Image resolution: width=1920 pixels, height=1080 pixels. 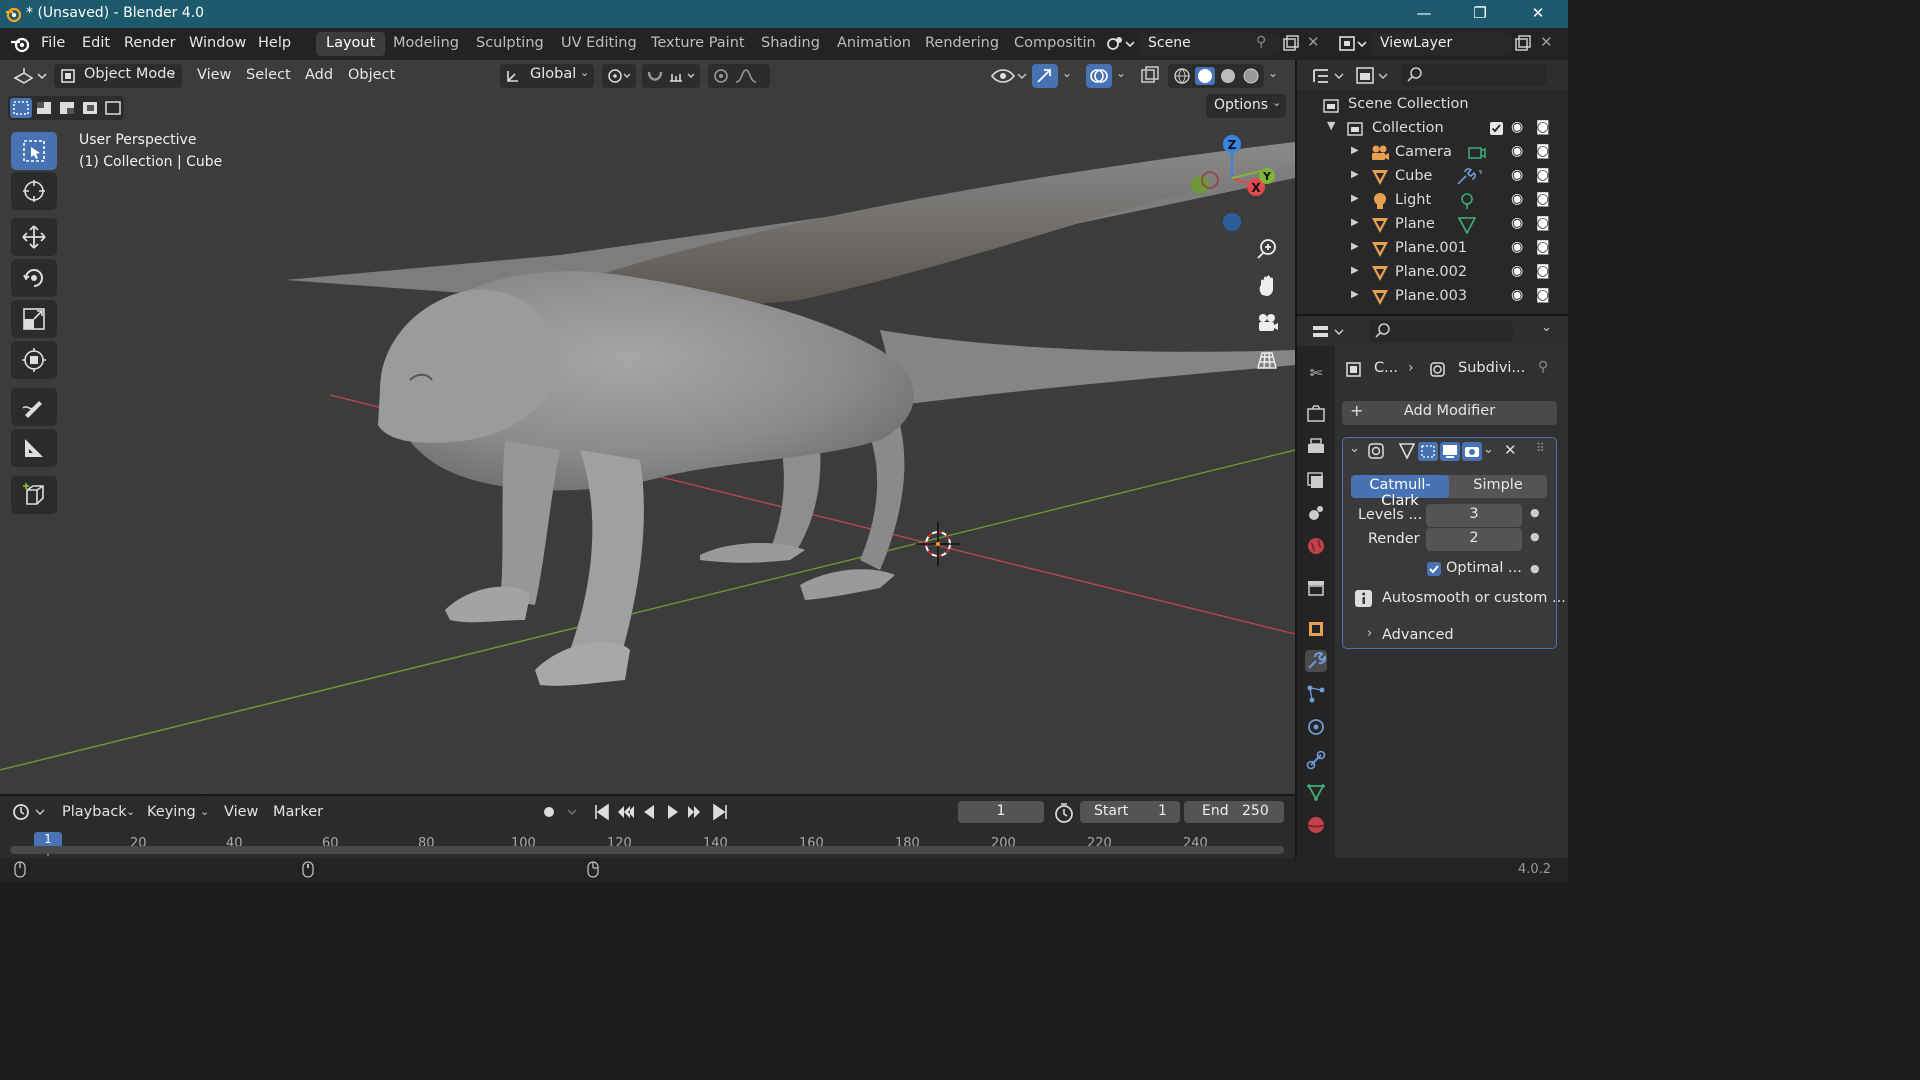 What do you see at coordinates (1316, 414) in the screenshot?
I see `tab-render` at bounding box center [1316, 414].